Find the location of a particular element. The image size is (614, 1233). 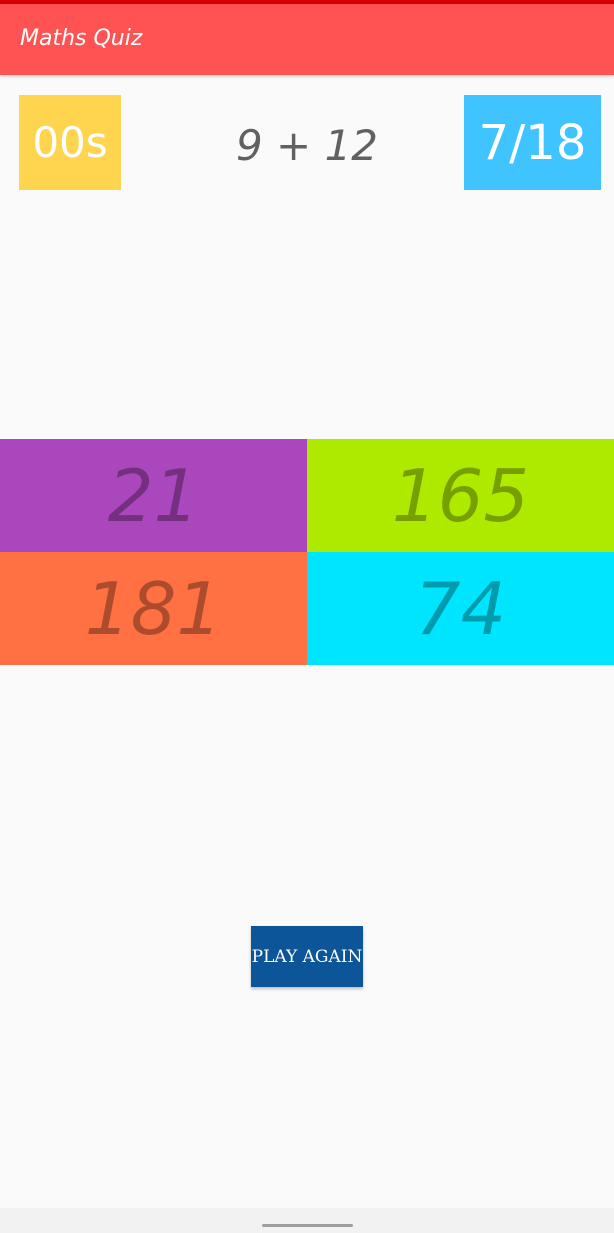

question-text: 9 + 12 is located at coordinates (307, 145).